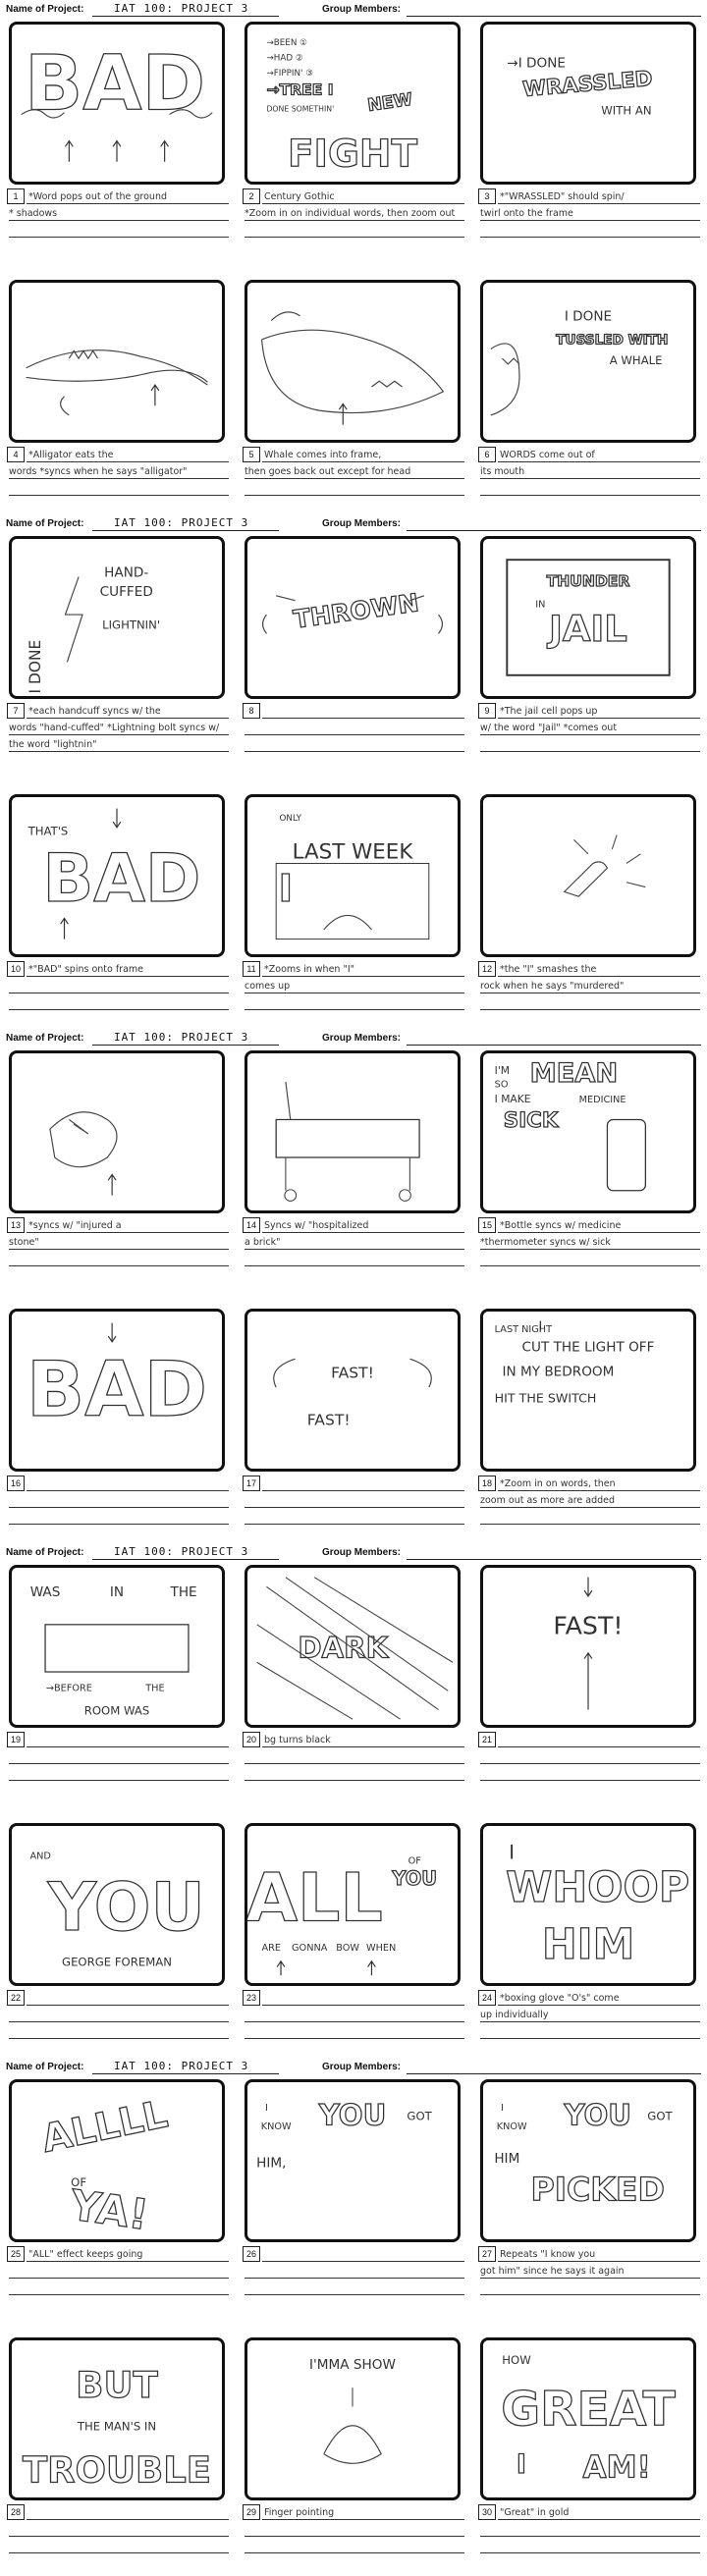 The height and width of the screenshot is (2576, 707). Describe the element at coordinates (552, 986) in the screenshot. I see `panel-caption-line2: rock when he says "murdered"` at that location.